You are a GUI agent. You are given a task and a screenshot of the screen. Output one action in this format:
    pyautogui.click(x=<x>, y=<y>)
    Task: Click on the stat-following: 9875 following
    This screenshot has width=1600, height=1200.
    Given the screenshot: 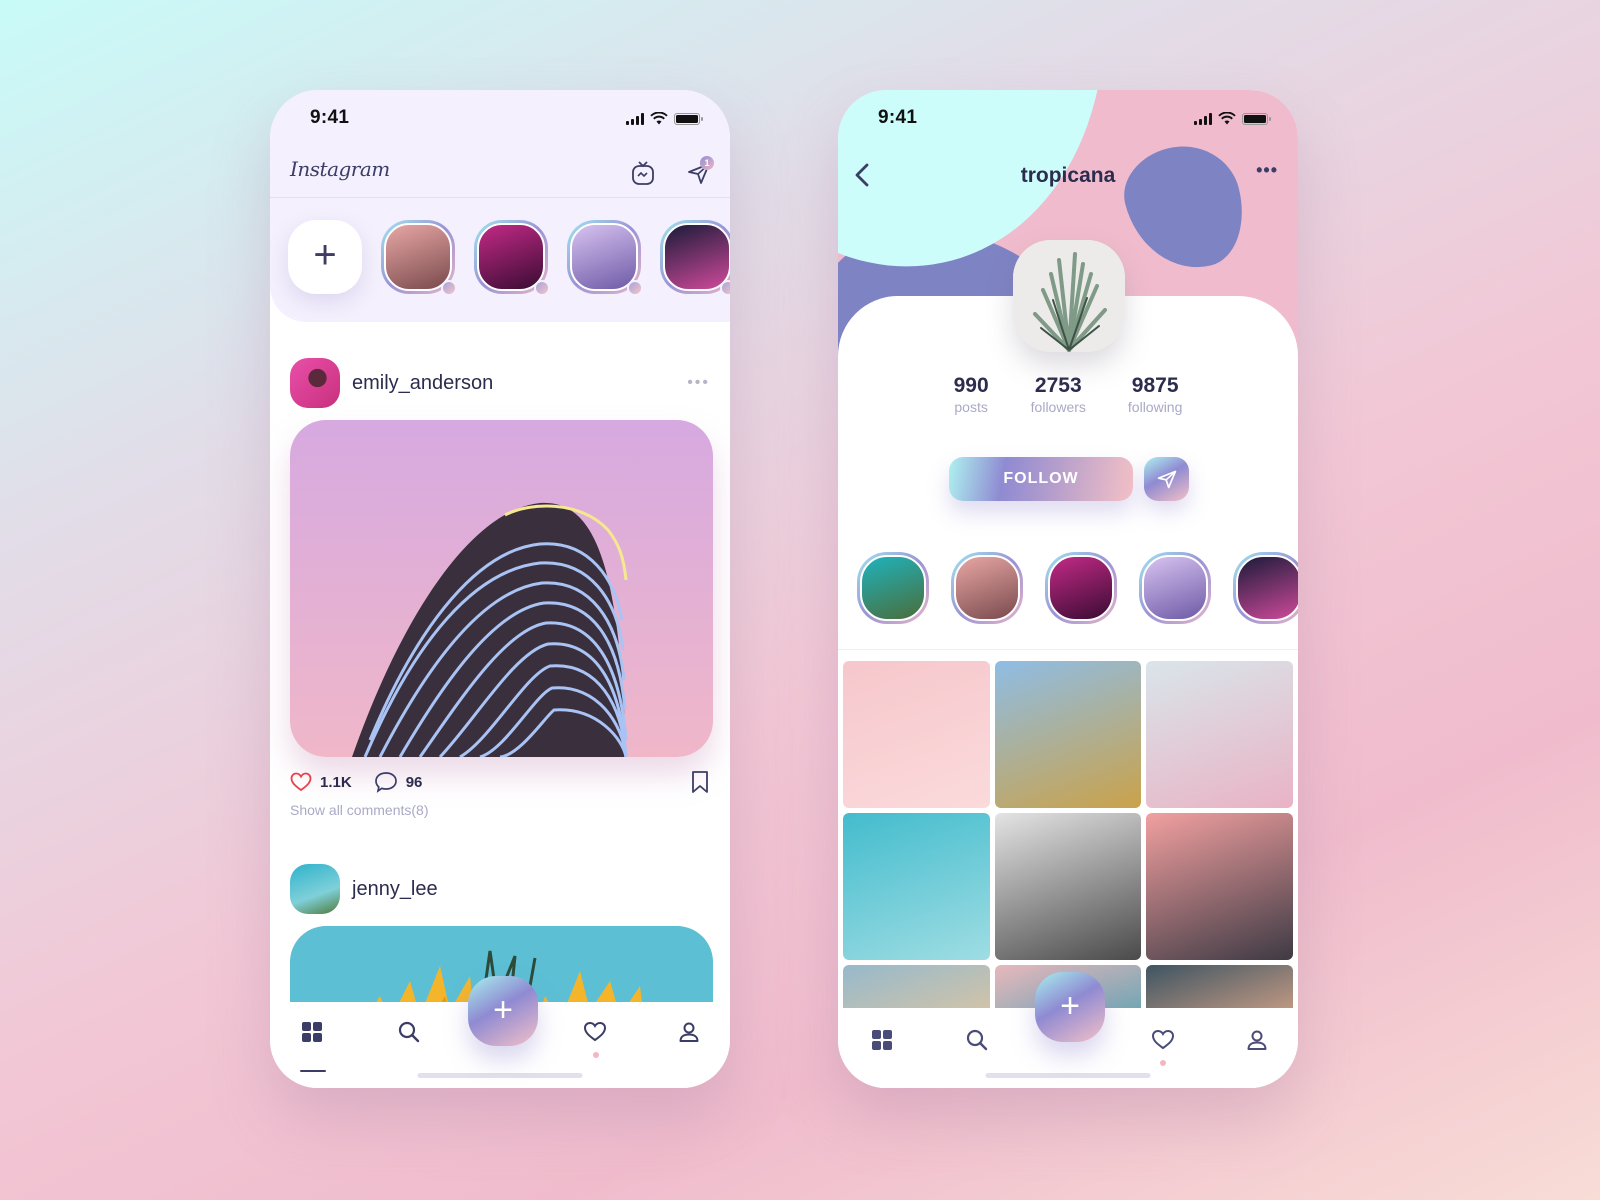 What is the action you would take?
    pyautogui.click(x=1155, y=394)
    